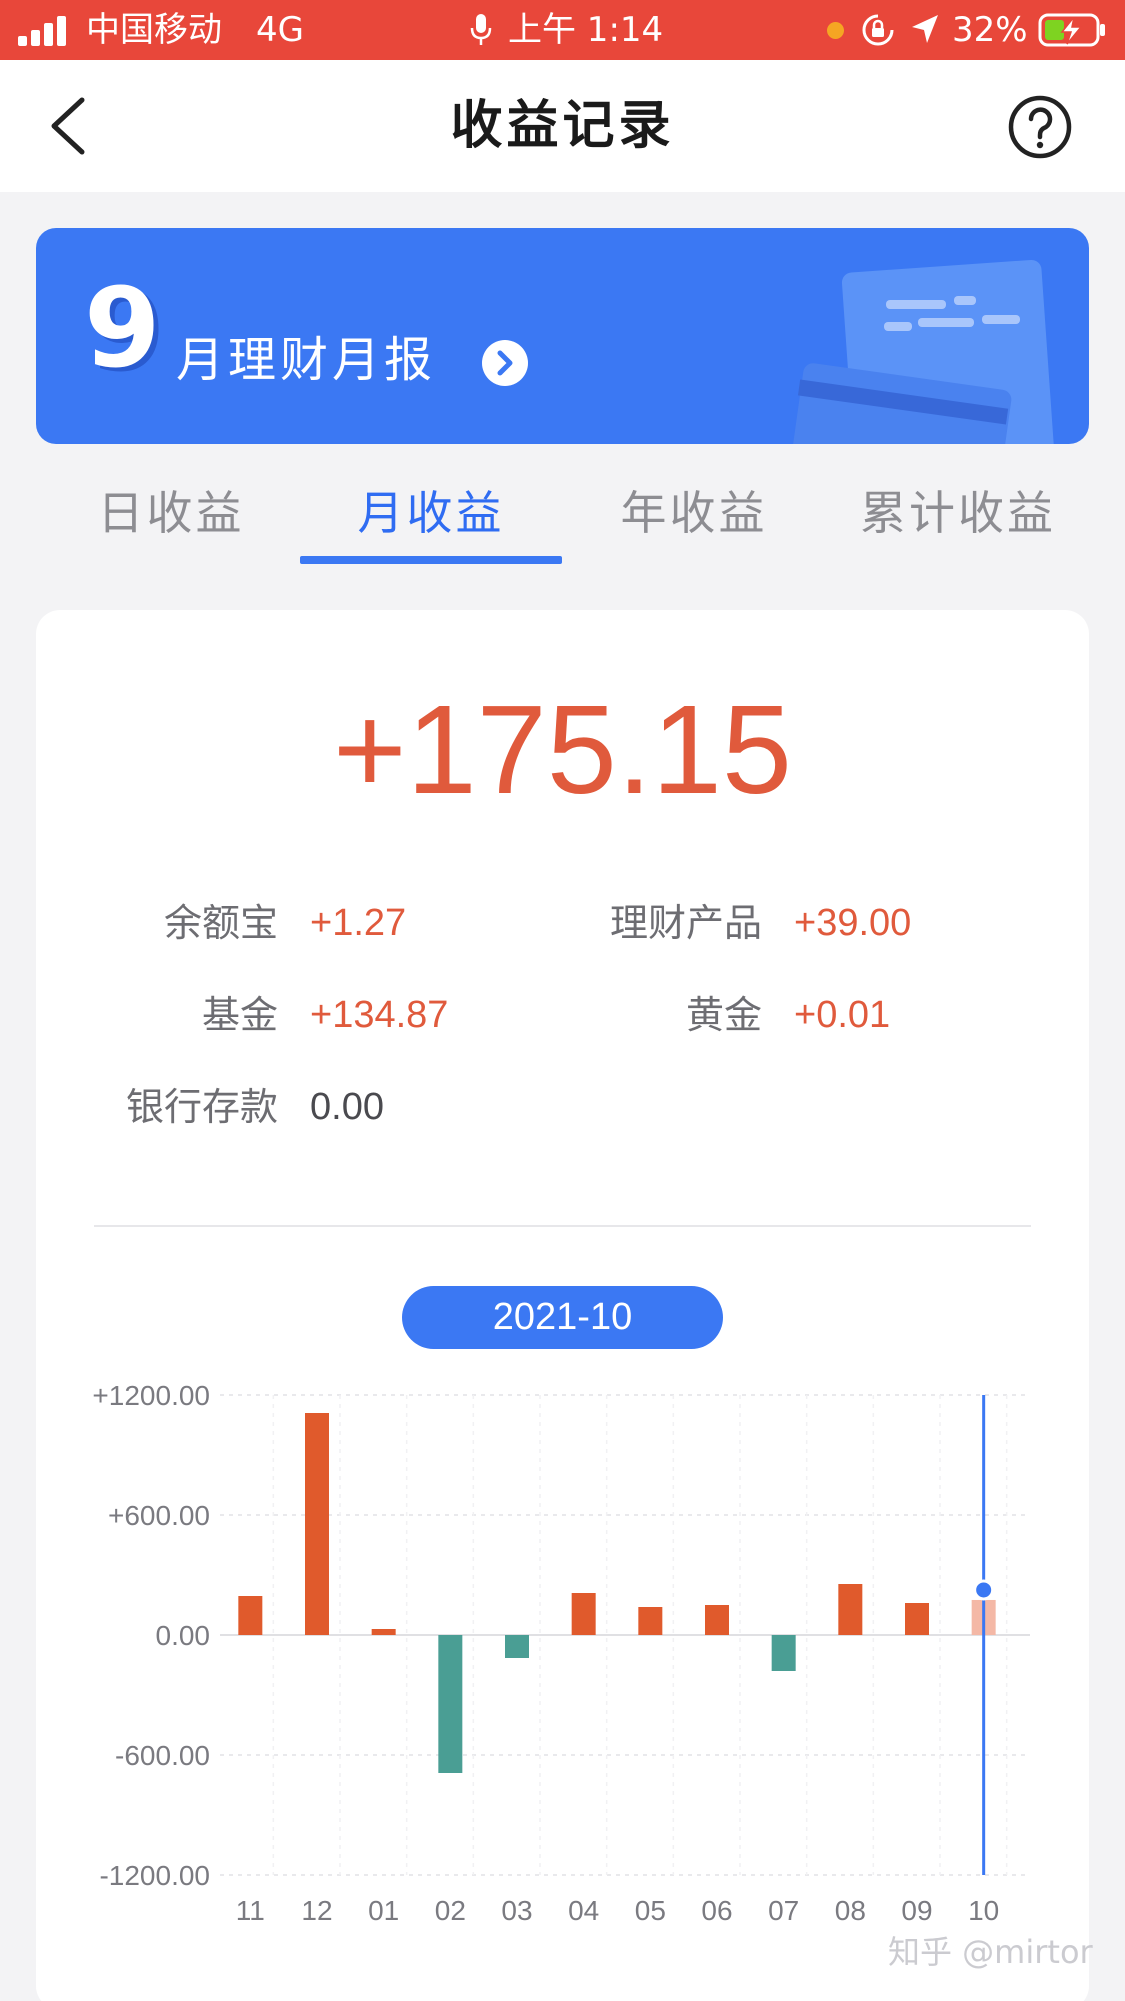  What do you see at coordinates (878, 30) in the screenshot?
I see `rotation-lock-icon` at bounding box center [878, 30].